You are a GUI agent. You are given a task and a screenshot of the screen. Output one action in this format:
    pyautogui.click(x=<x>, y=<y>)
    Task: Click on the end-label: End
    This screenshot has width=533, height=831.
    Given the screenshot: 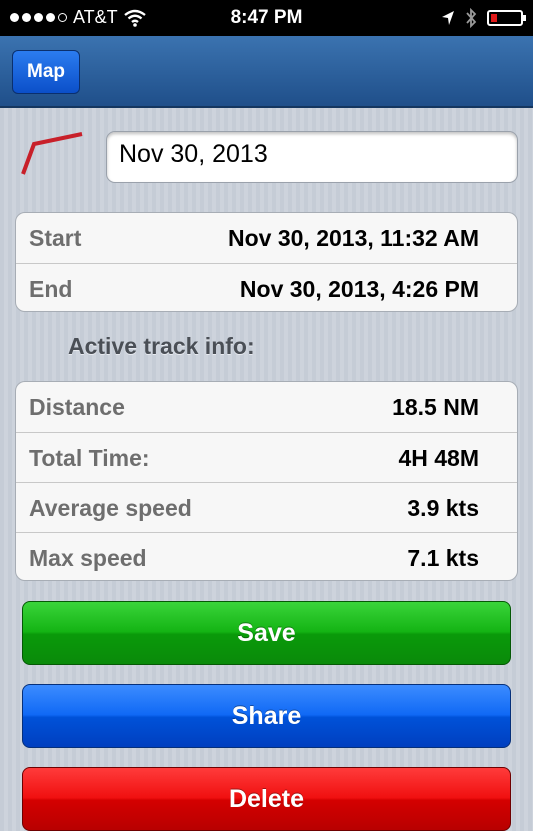 What is the action you would take?
    pyautogui.click(x=51, y=289)
    